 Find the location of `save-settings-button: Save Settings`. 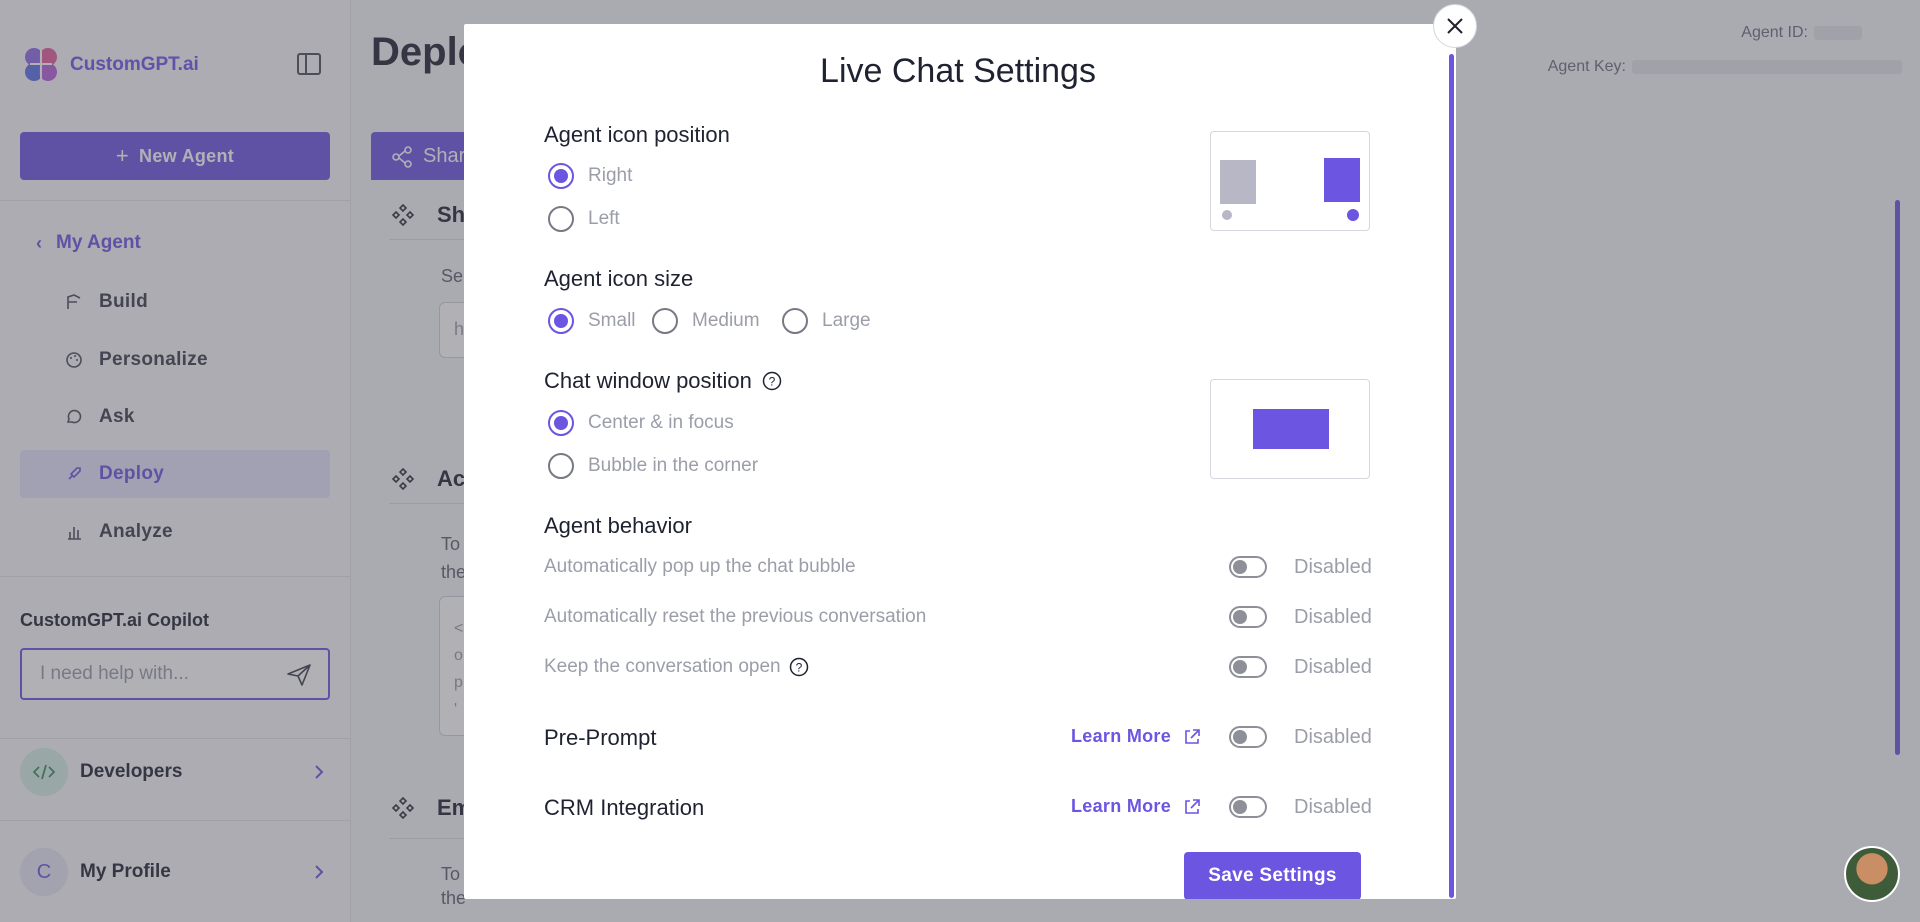

save-settings-button: Save Settings is located at coordinates (1272, 875).